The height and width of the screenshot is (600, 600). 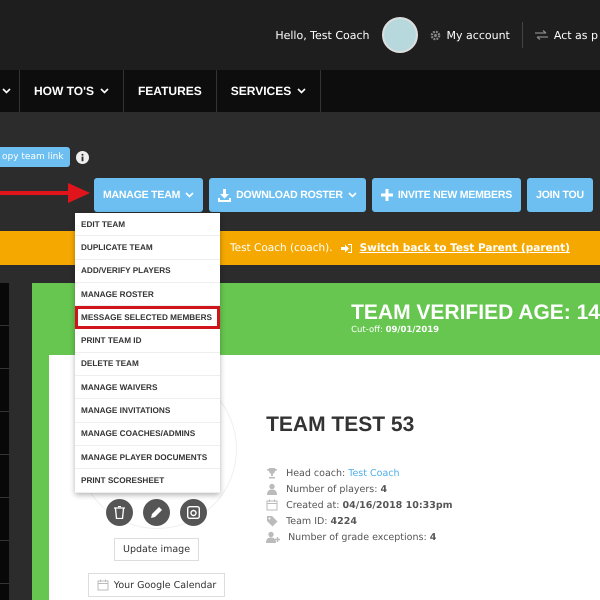 I want to click on tag-icon, so click(x=272, y=521).